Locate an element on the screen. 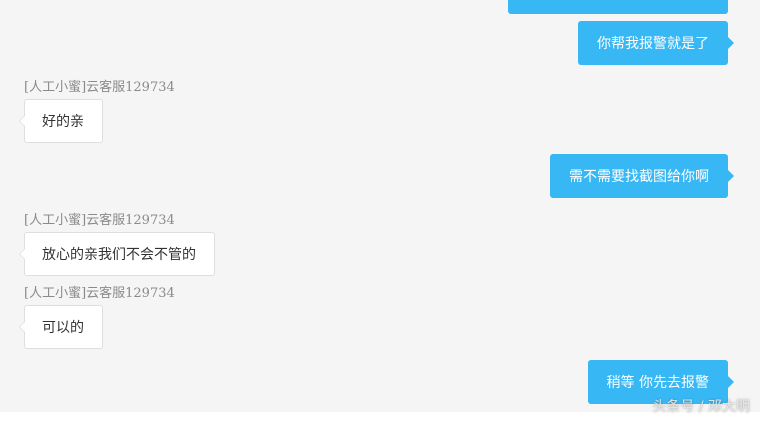  message-text: 放心的亲我们不会不管的 is located at coordinates (119, 255).